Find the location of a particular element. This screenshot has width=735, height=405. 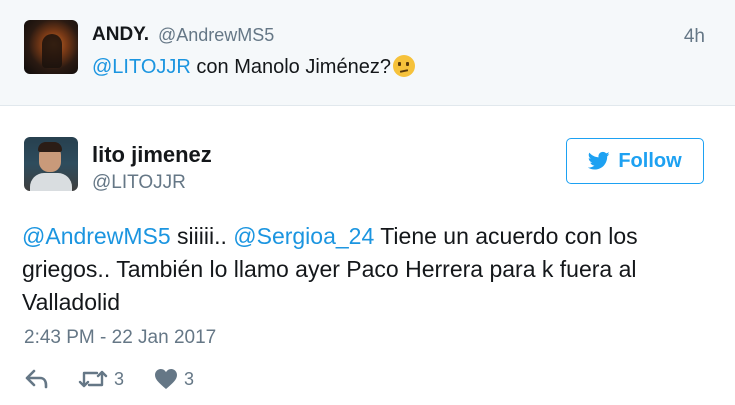

retweet-icon is located at coordinates (93, 379).